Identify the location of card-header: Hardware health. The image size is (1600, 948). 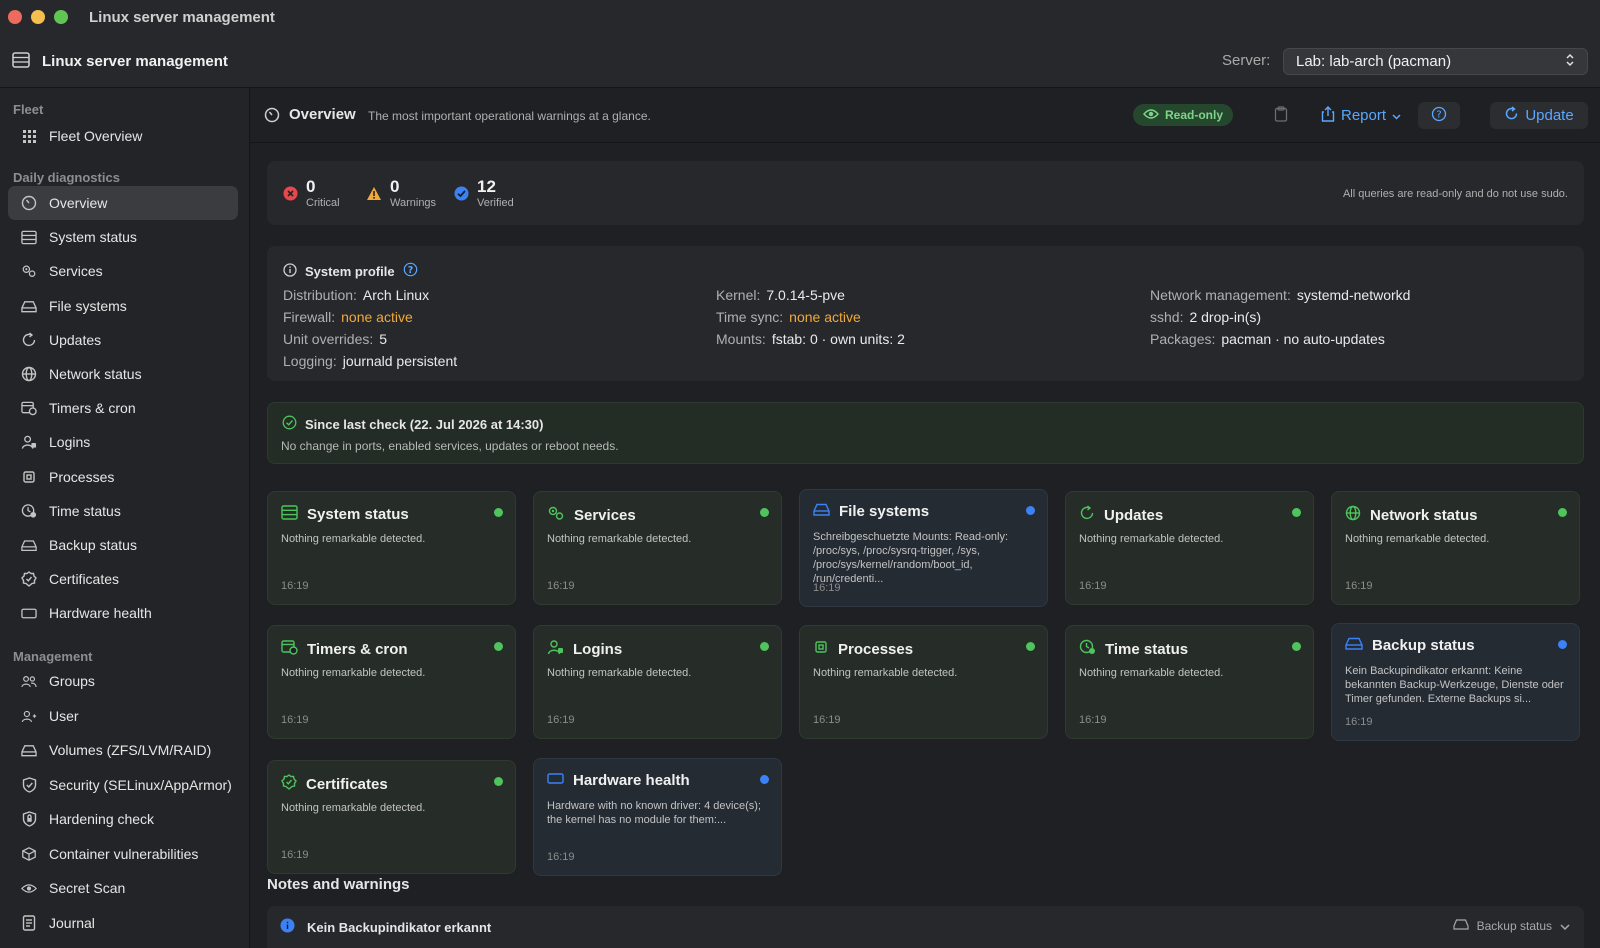
(618, 780).